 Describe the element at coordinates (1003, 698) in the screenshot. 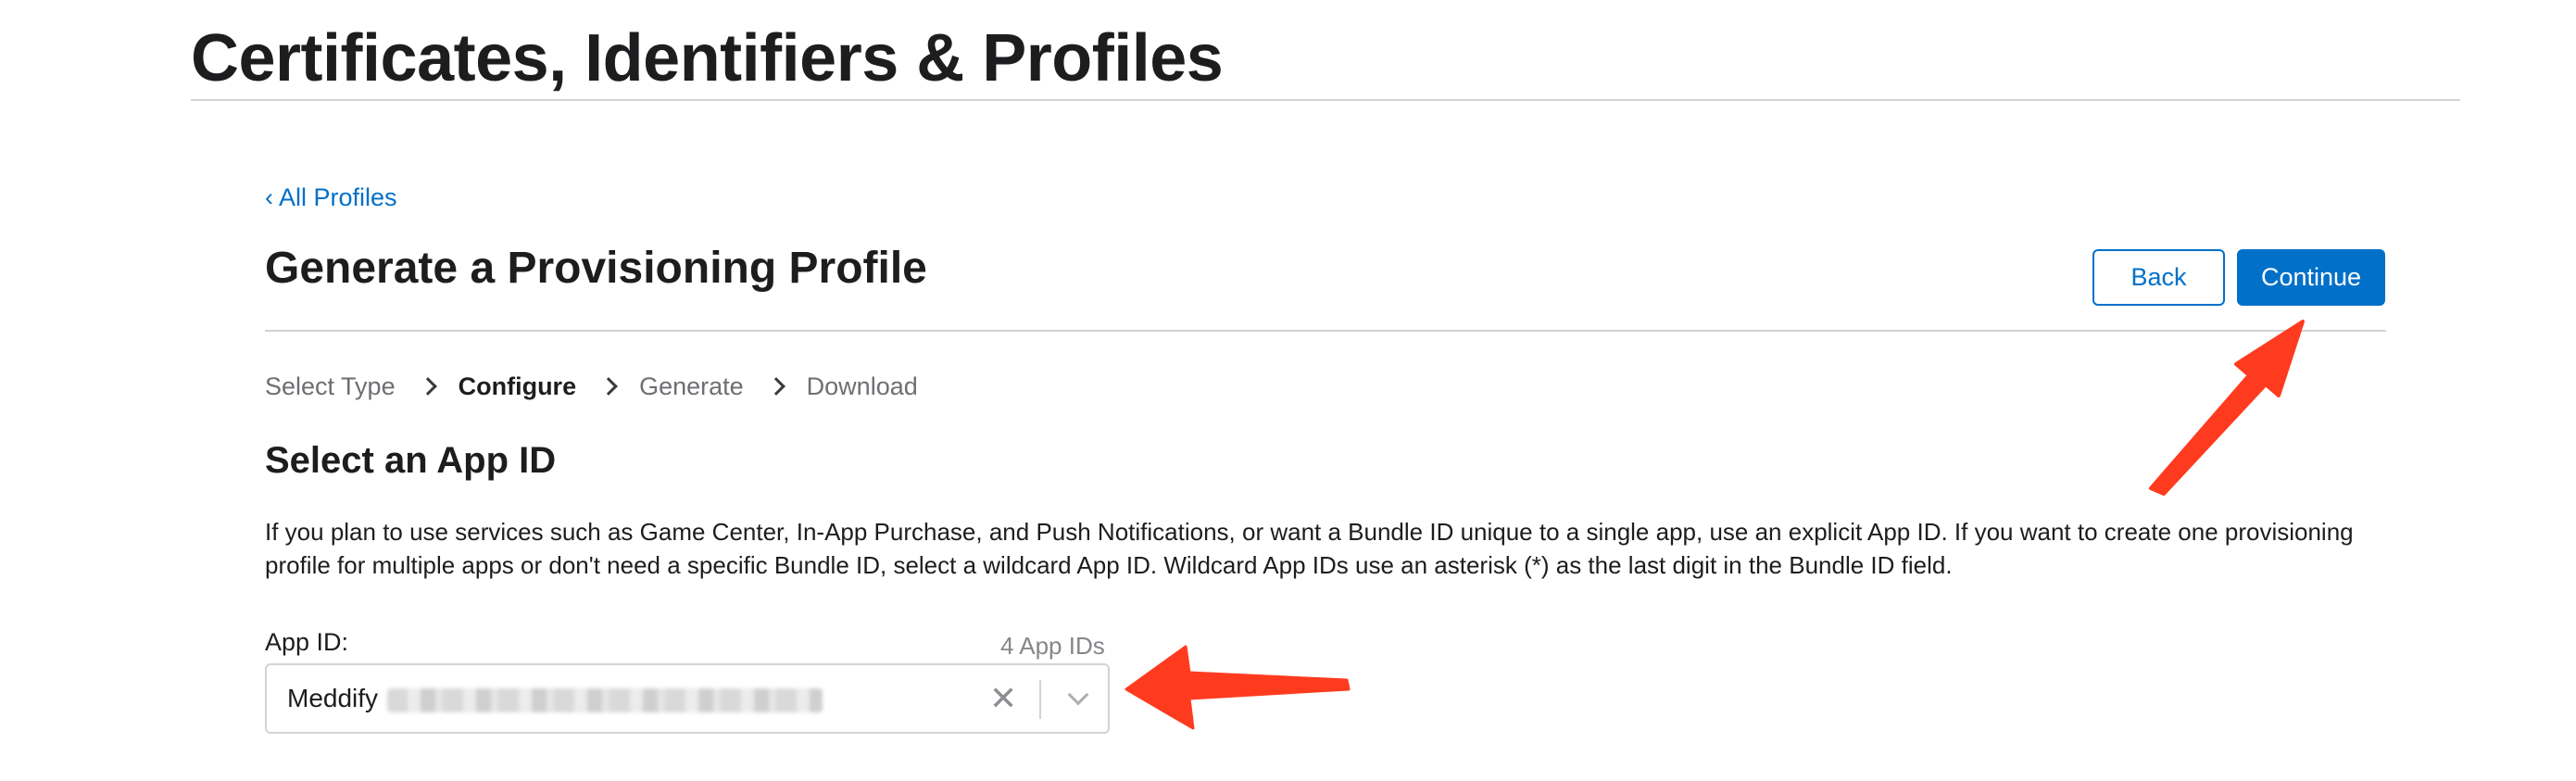

I see `clear-icon: ✕` at that location.